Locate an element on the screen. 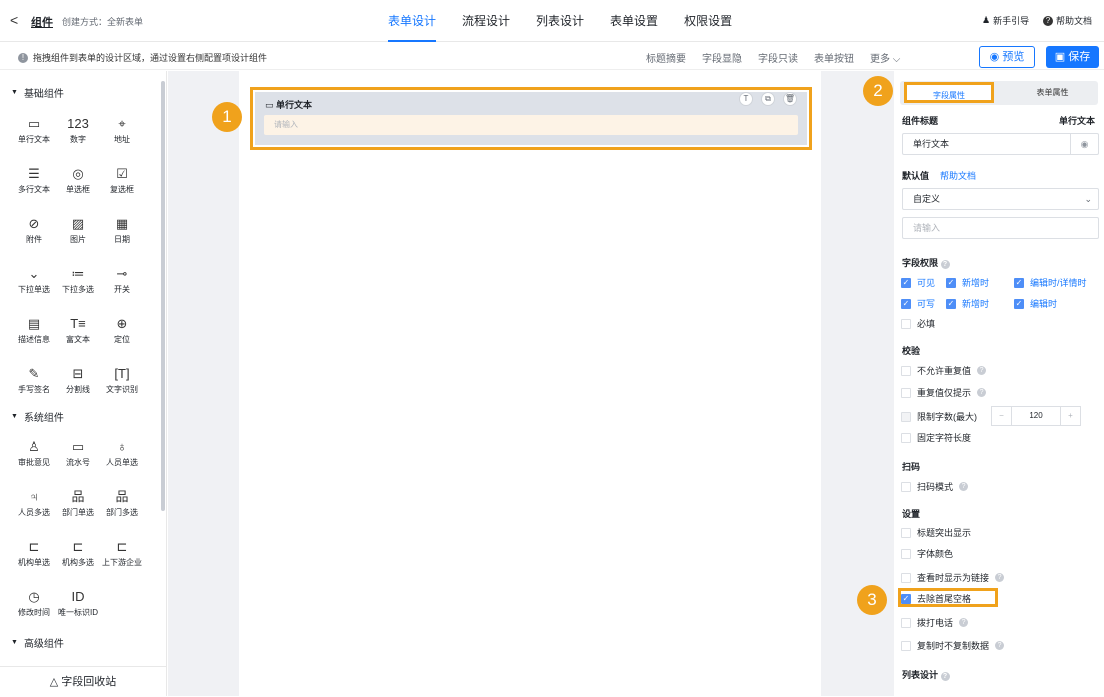 The width and height of the screenshot is (1104, 697). group-system: ▼ 系统组件 is located at coordinates (37, 416).